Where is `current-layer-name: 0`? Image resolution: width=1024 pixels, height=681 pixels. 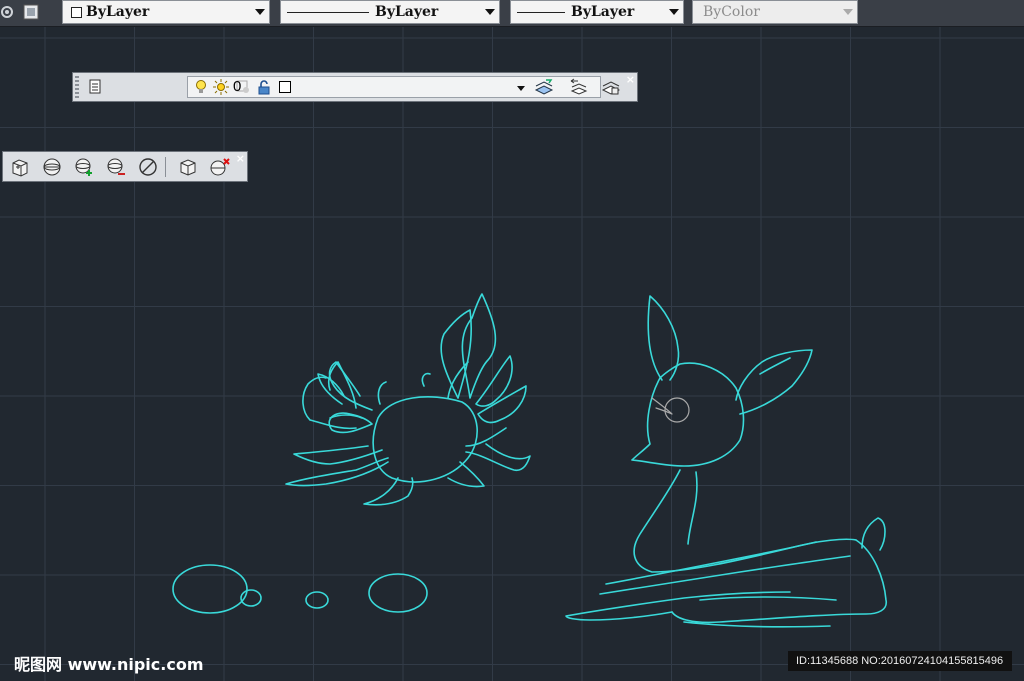 current-layer-name: 0 is located at coordinates (237, 86).